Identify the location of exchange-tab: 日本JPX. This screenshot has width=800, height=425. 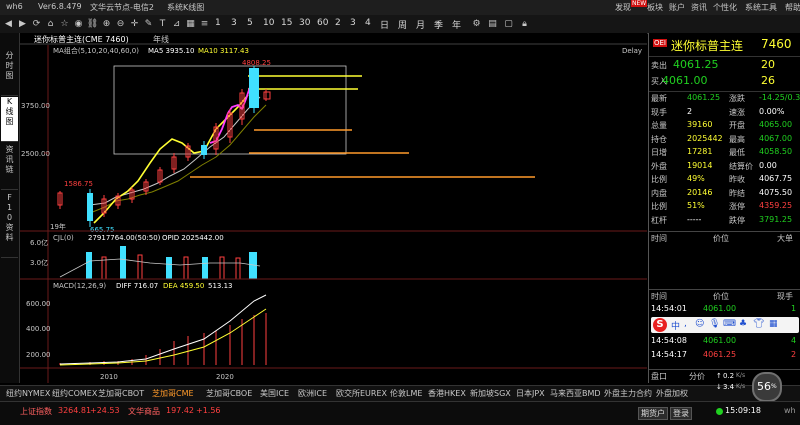
(530, 393).